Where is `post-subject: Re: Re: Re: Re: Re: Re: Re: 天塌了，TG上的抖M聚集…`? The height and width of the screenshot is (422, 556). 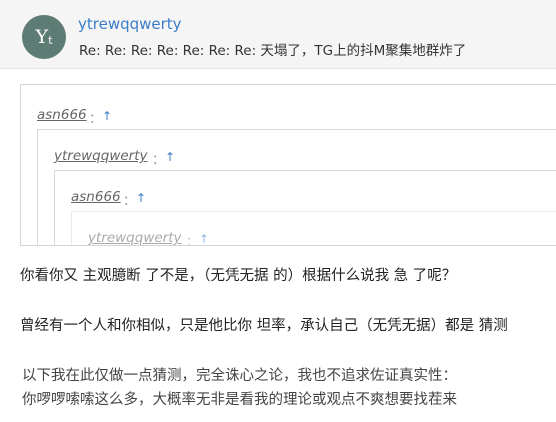
post-subject: Re: Re: Re: Re: Re: Re: Re: 天塌了，TG上的抖M聚集… is located at coordinates (273, 51).